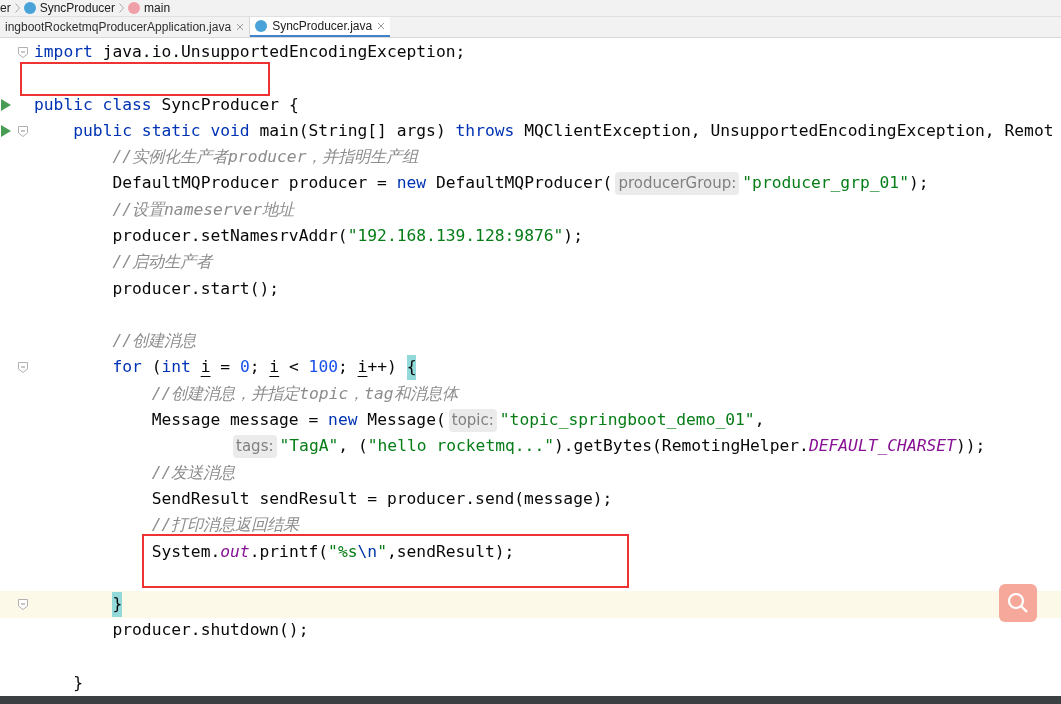 The width and height of the screenshot is (1061, 704). Describe the element at coordinates (250, 183) in the screenshot. I see `code-token: DefaultMQProducer producer =` at that location.